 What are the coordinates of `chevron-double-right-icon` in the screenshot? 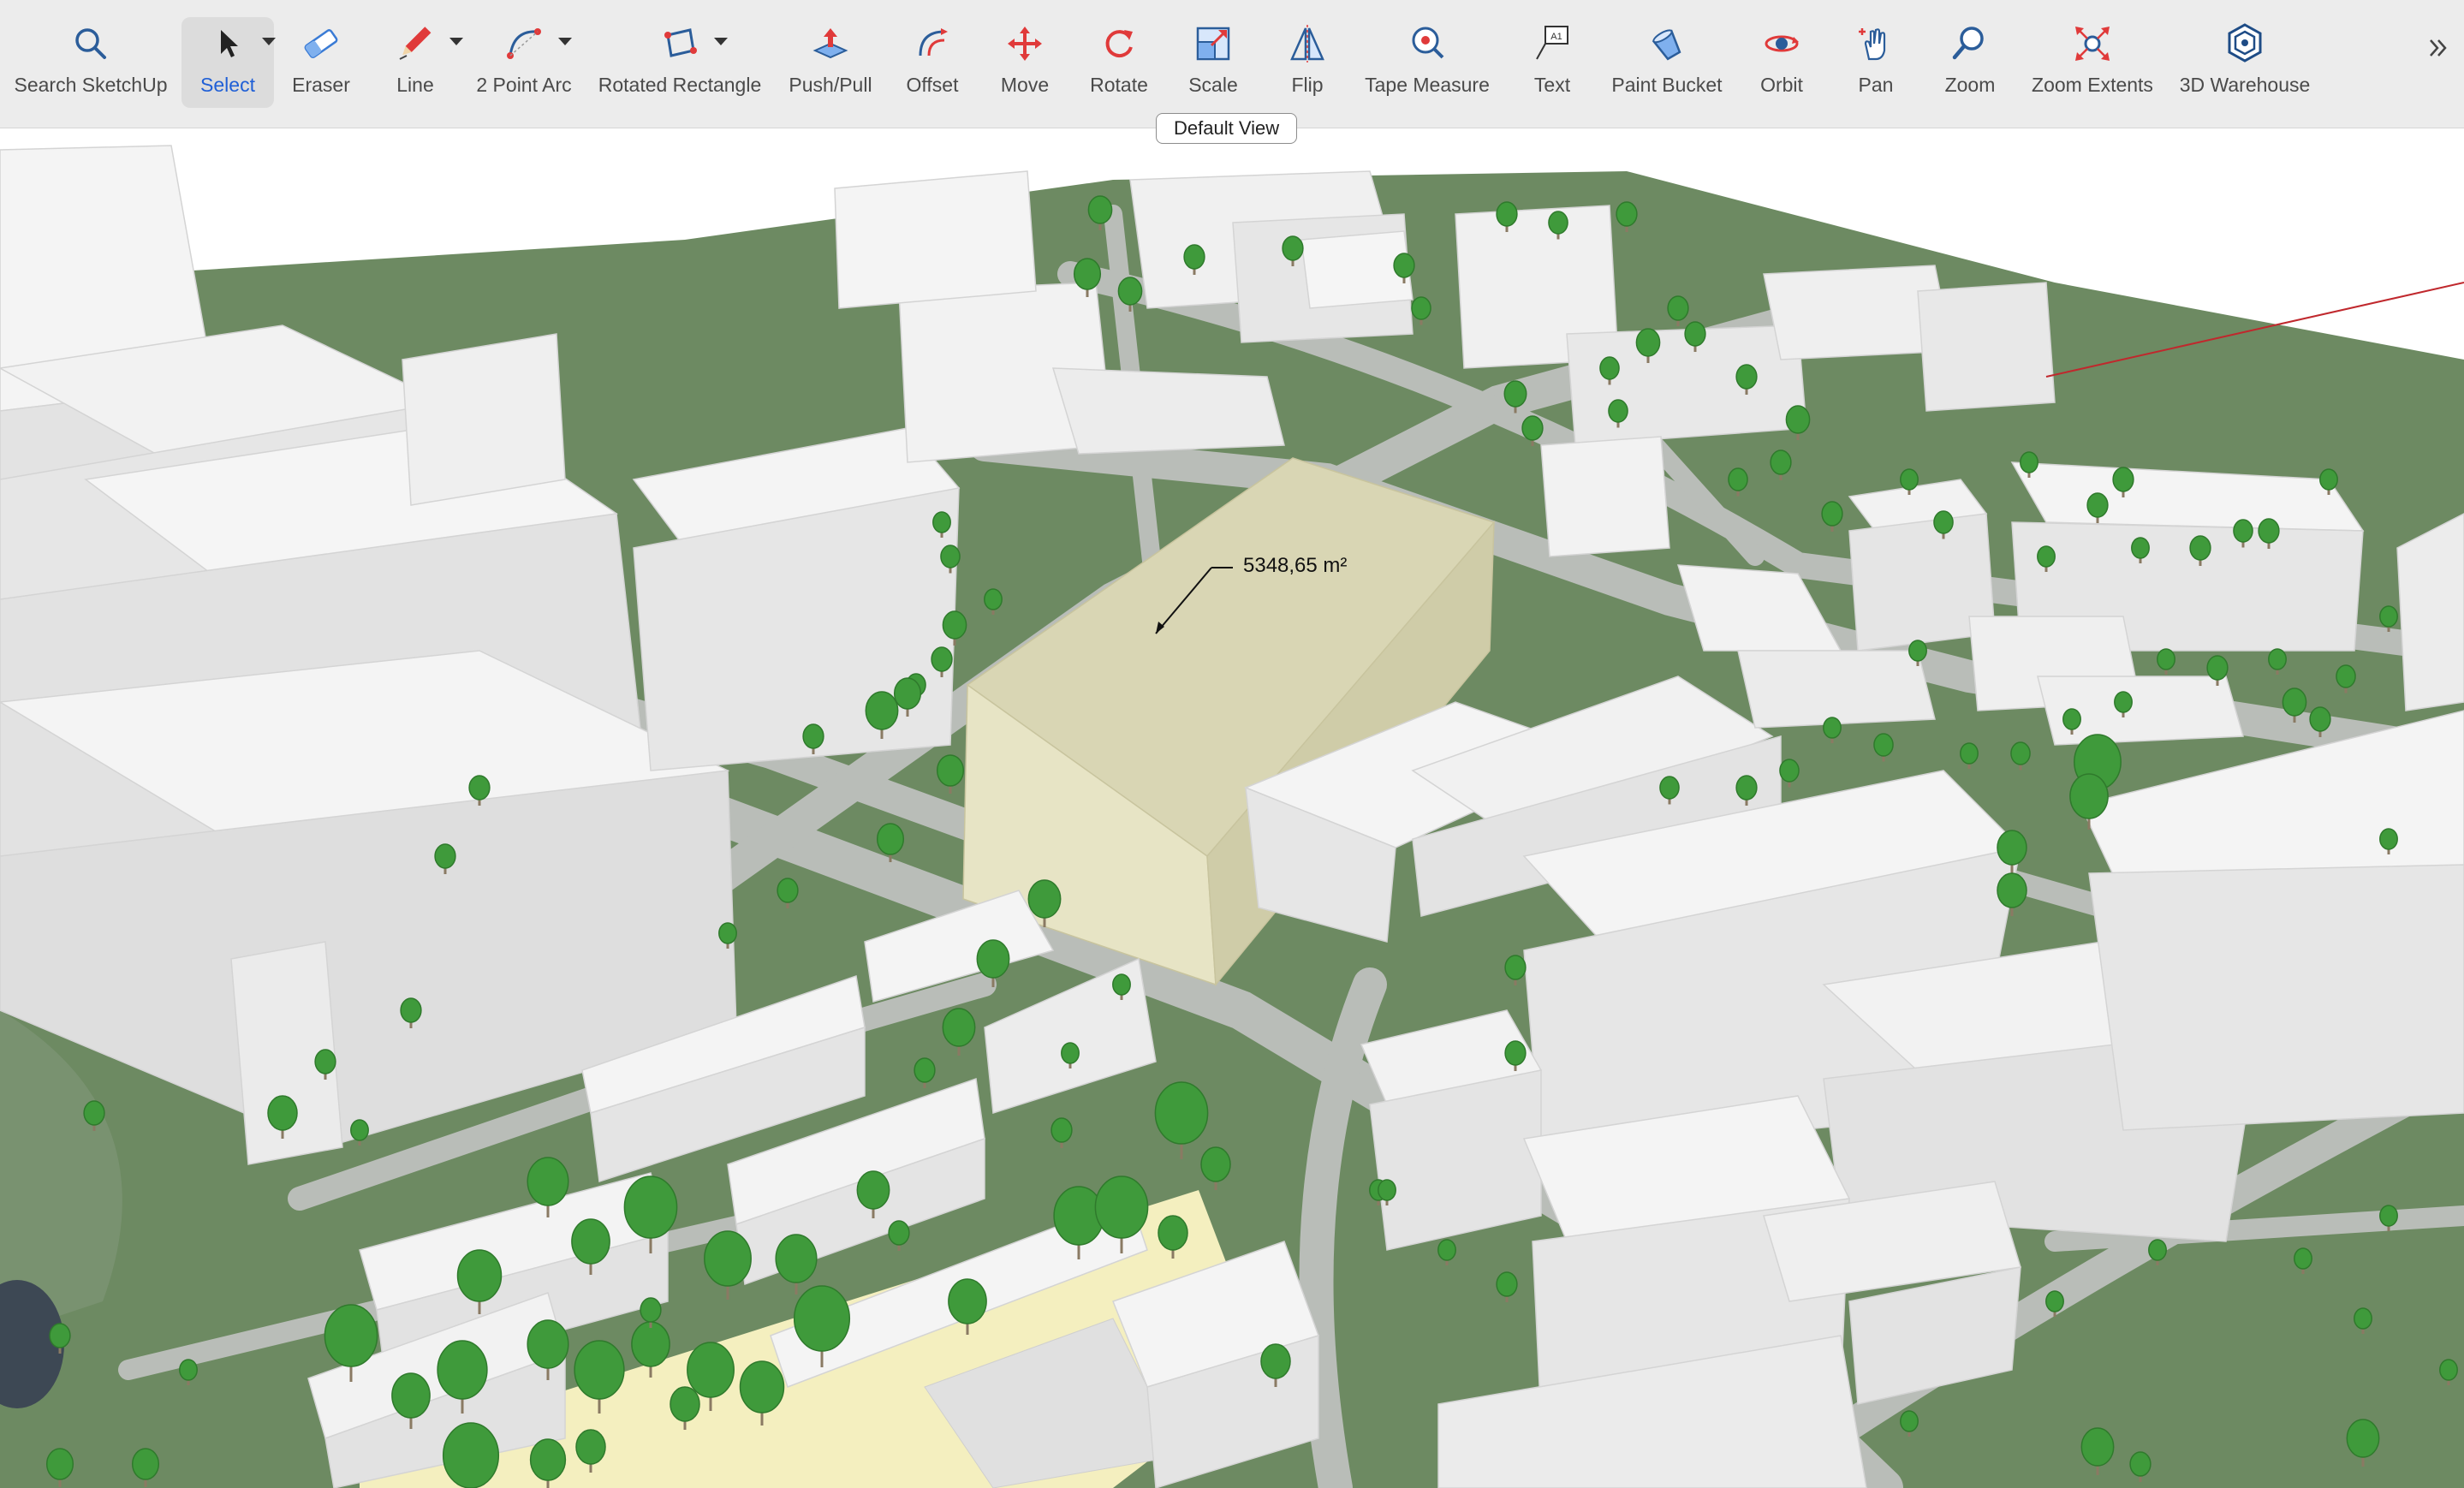 It's located at (2438, 48).